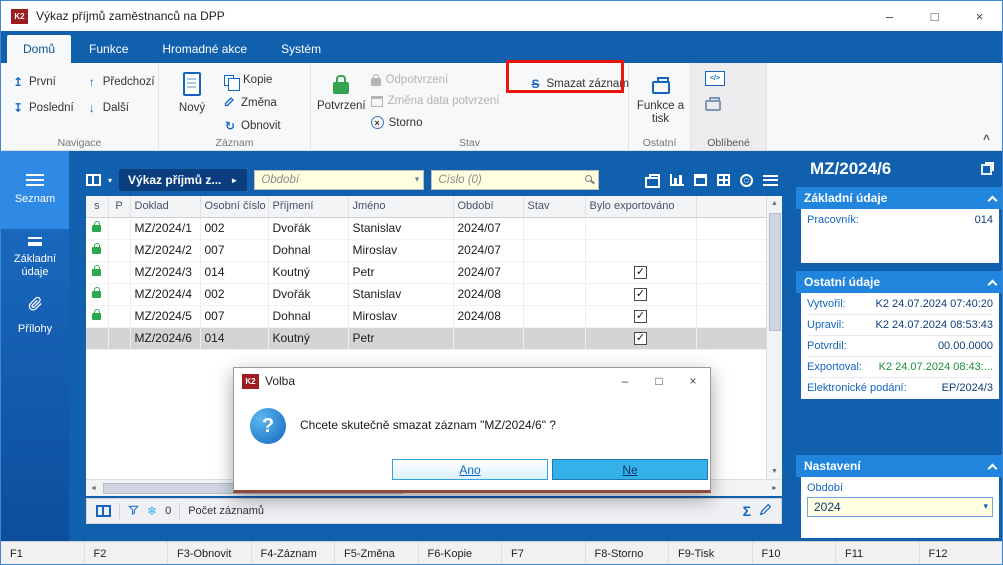 The width and height of the screenshot is (1003, 565). Describe the element at coordinates (899, 282) in the screenshot. I see `section-ostatni-udaje: Ostatní údaje` at that location.